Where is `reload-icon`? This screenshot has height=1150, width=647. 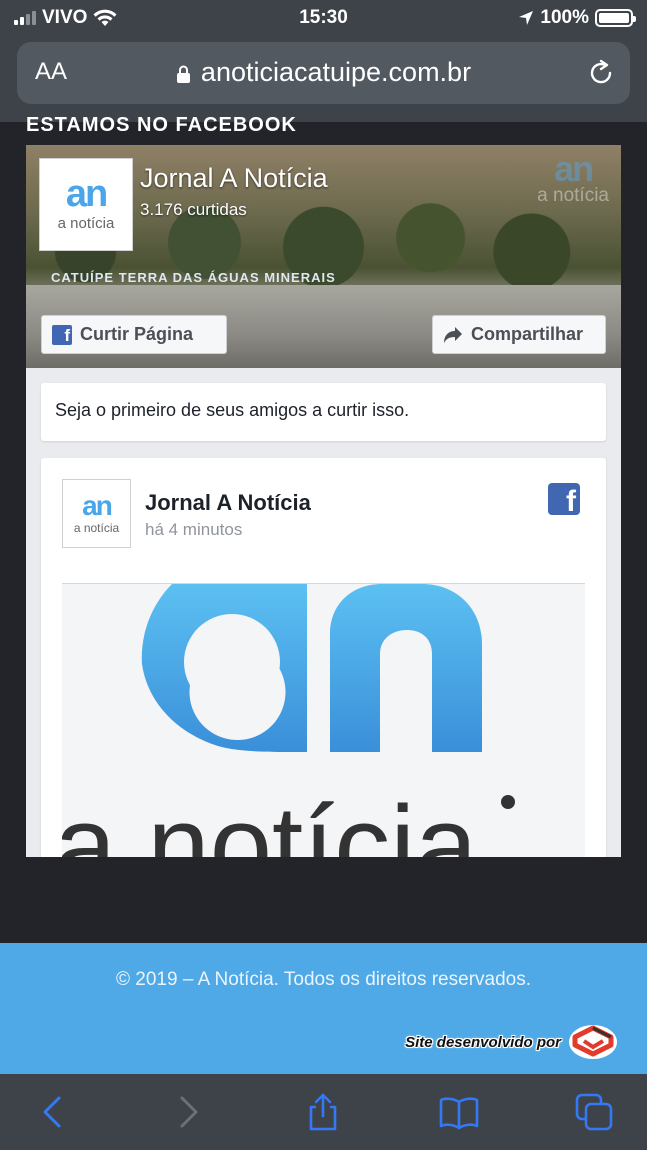 reload-icon is located at coordinates (601, 73).